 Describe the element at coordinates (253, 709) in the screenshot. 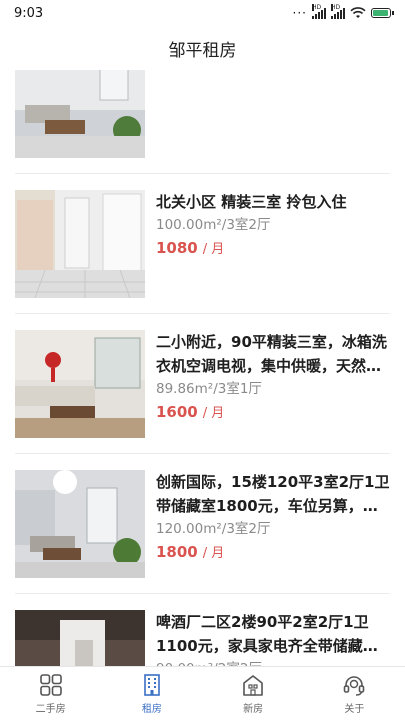

I see `tab-label: 新房` at that location.